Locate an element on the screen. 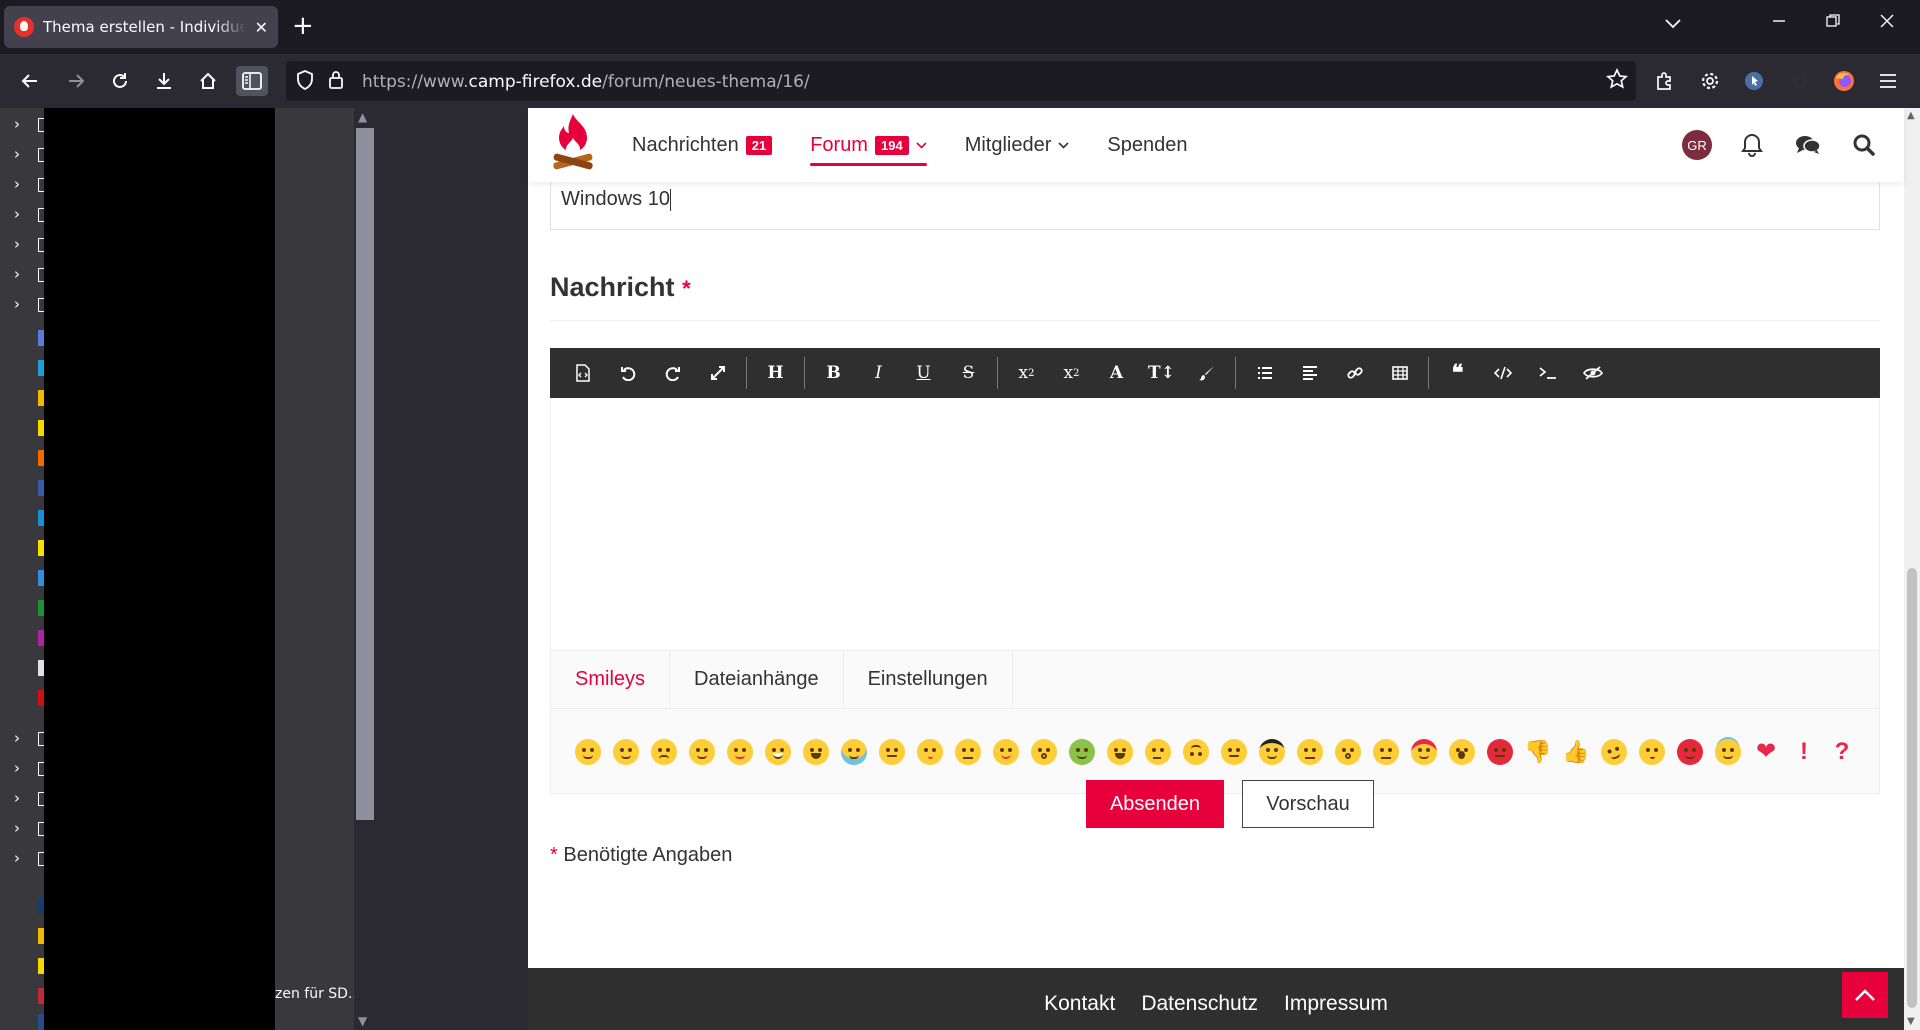 This screenshot has width=1920, height=1030. pointer-extension-icon is located at coordinates (1754, 81).